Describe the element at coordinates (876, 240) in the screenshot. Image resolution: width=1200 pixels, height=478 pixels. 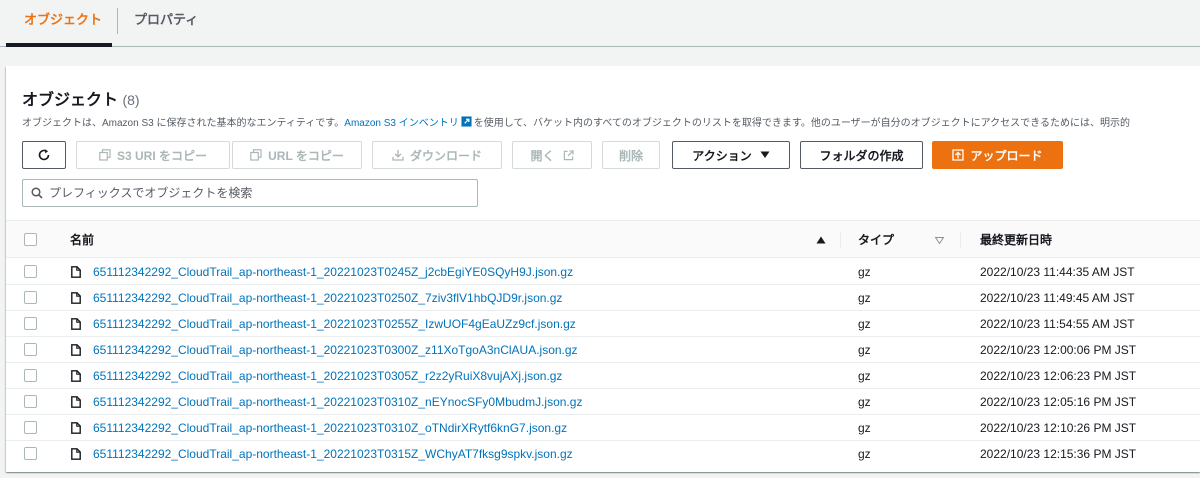
I see `column-header-type: タイプ` at that location.